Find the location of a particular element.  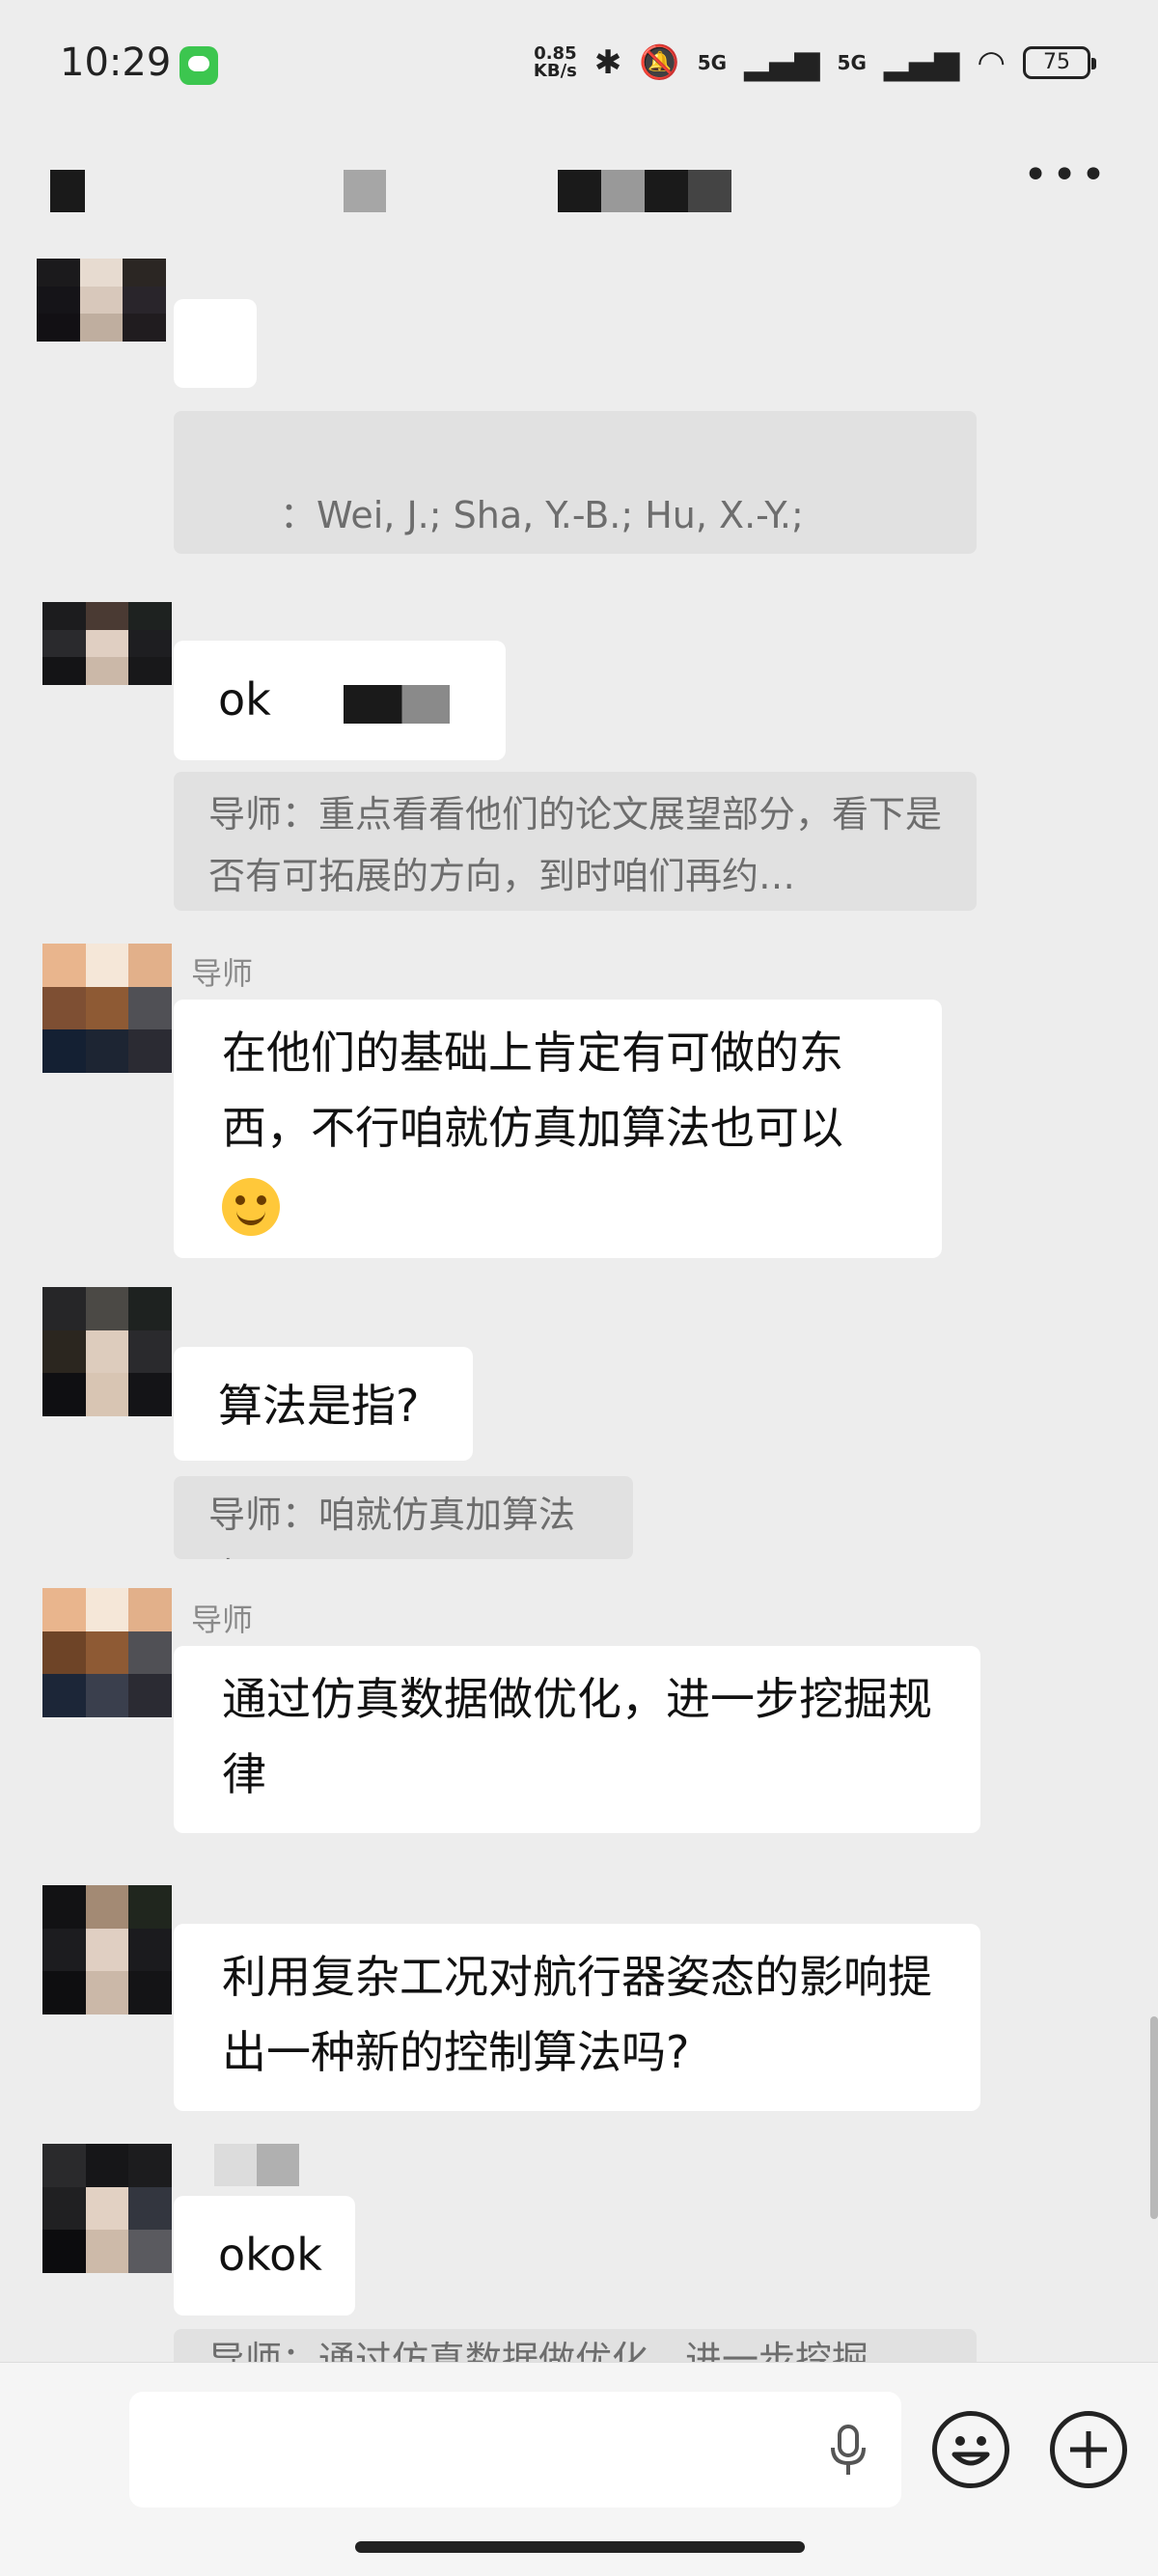

microphone-icon is located at coordinates (848, 2451).